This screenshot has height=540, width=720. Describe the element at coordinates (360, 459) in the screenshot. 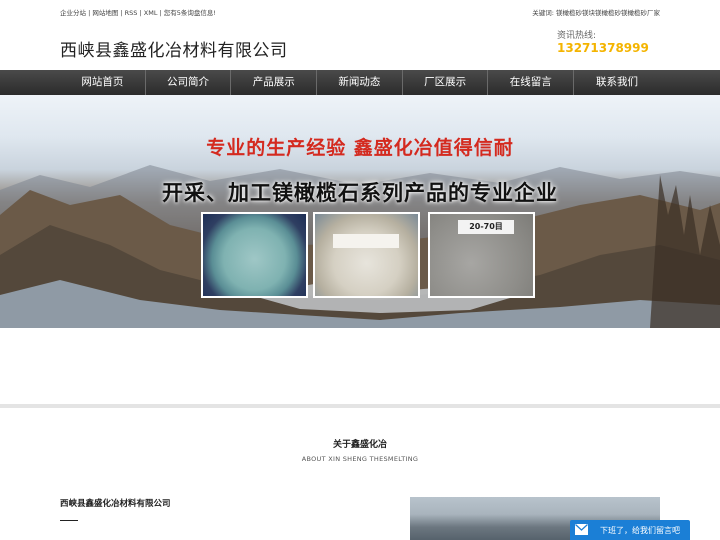

I see `about-subtitle: ABOUT XIN SHENG THESMELTING` at that location.